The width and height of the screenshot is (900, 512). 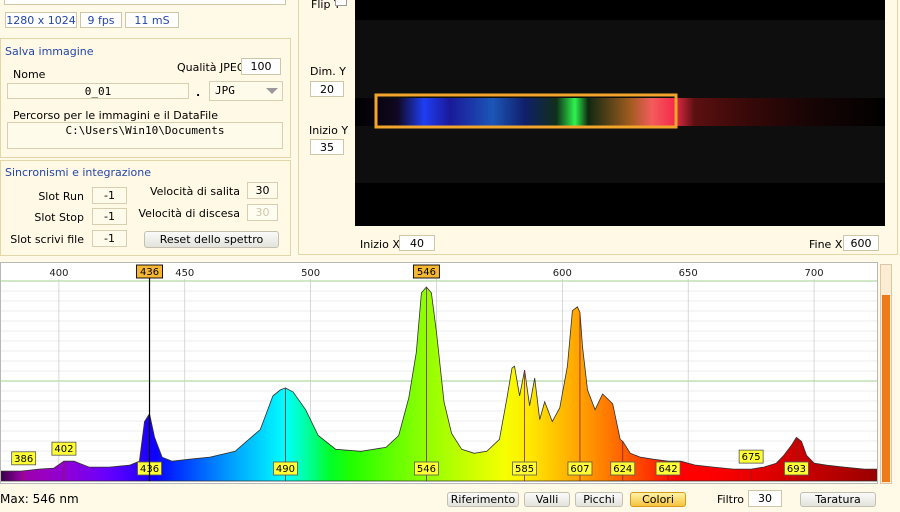 What do you see at coordinates (109, 195) in the screenshot?
I see `slot-run-input: -1` at bounding box center [109, 195].